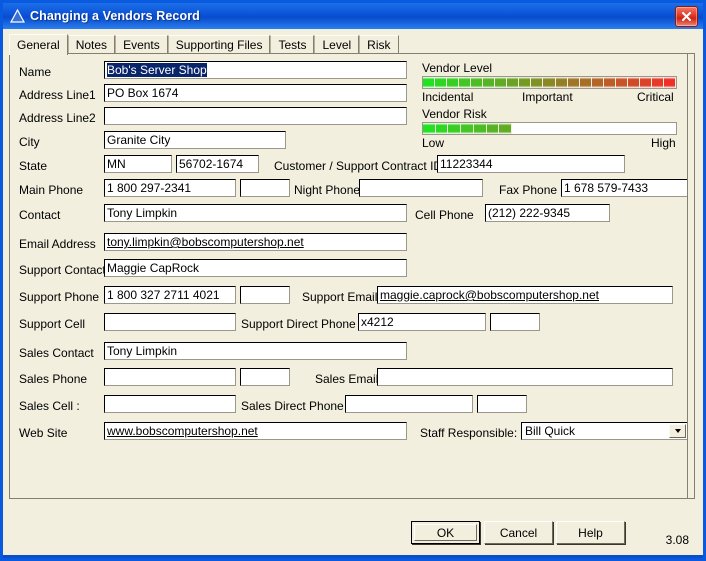  I want to click on sales-cell-input, so click(170, 404).